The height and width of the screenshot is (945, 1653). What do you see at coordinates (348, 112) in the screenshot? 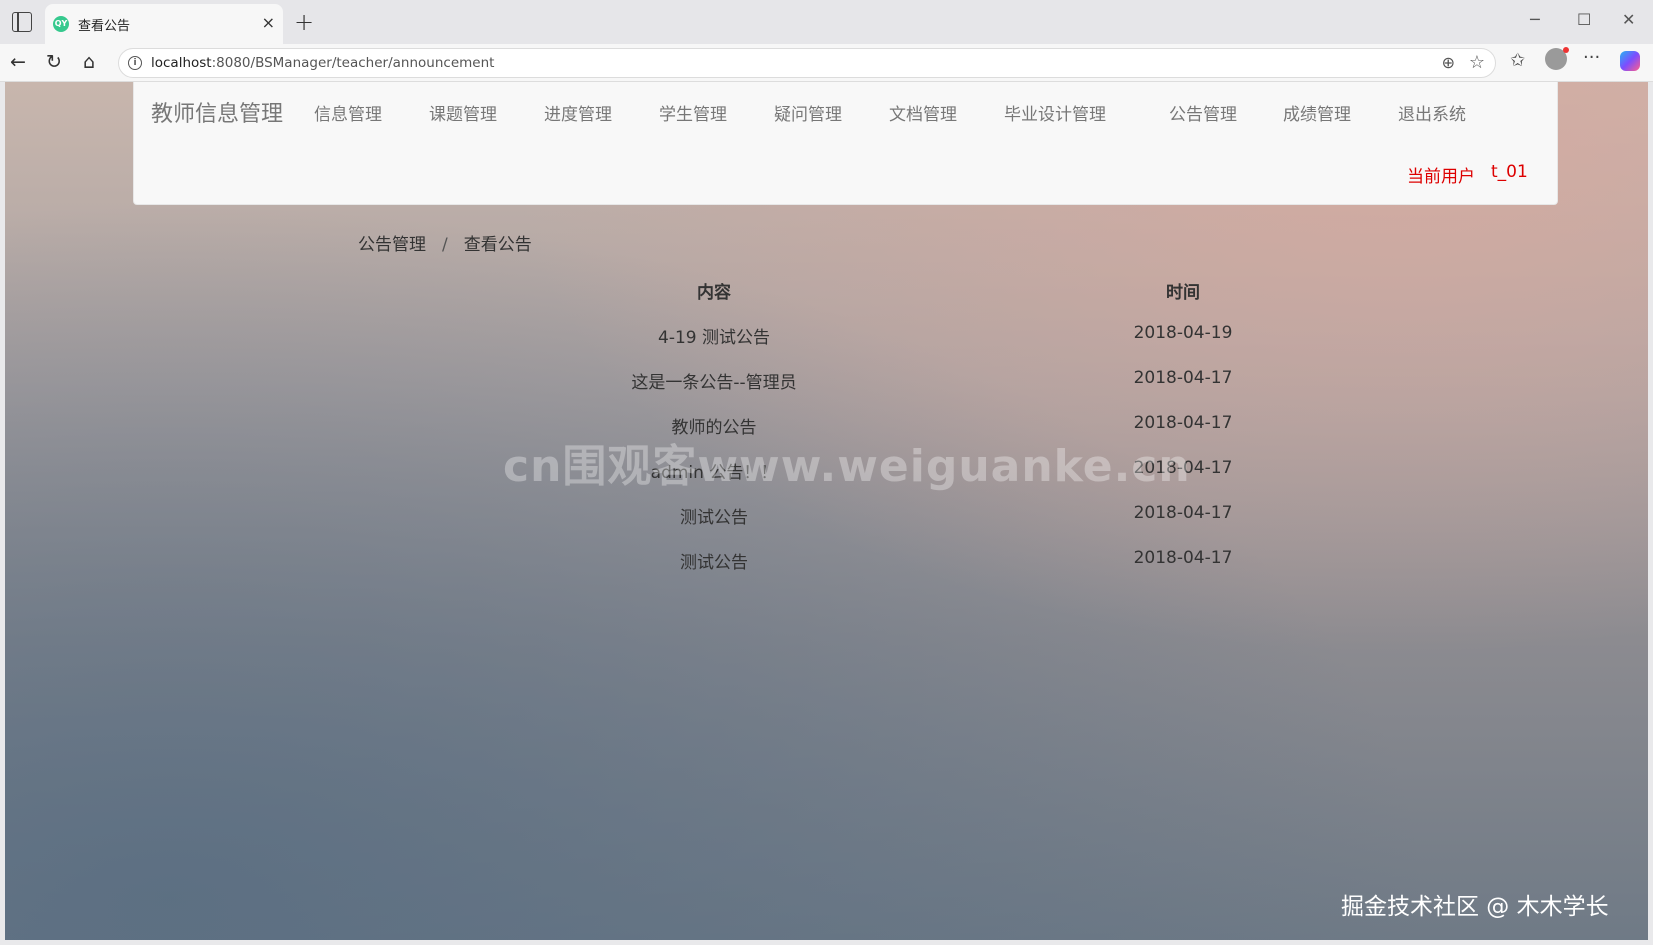
I see `nav-item-info: 信息管理` at bounding box center [348, 112].